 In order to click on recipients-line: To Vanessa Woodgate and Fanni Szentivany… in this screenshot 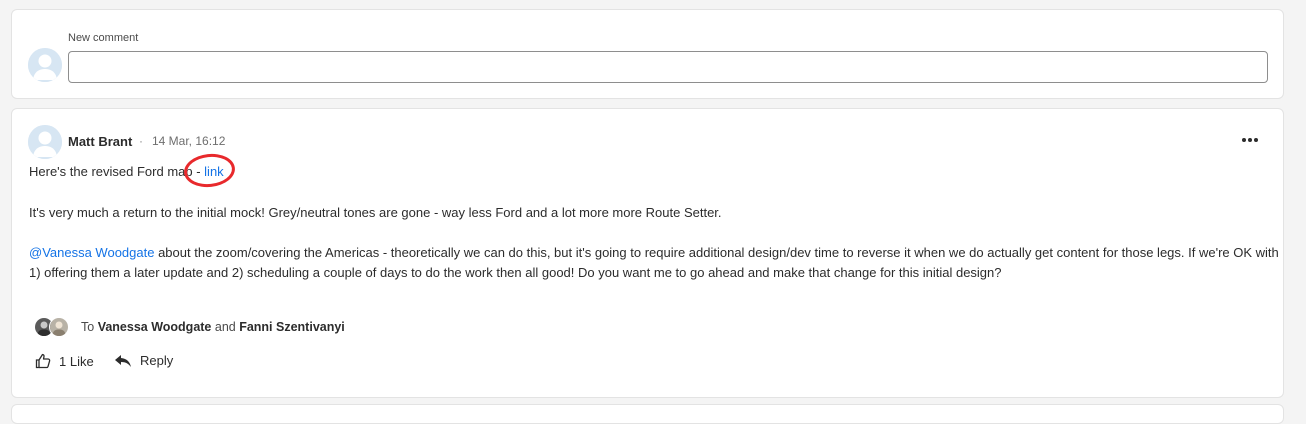, I will do `click(213, 327)`.